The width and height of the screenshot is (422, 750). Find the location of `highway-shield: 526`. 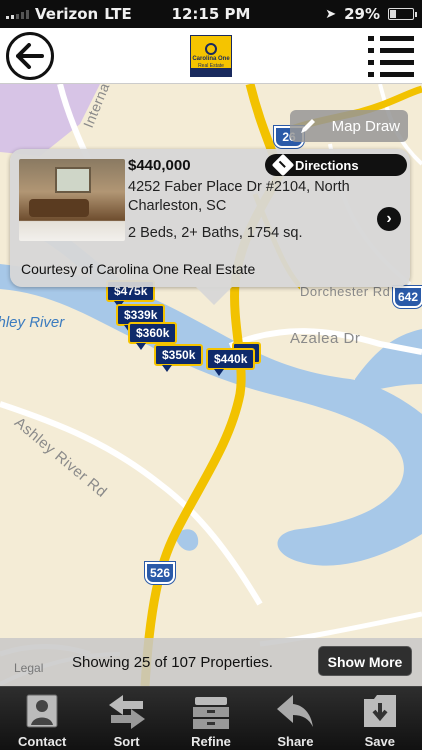

highway-shield: 526 is located at coordinates (160, 573).